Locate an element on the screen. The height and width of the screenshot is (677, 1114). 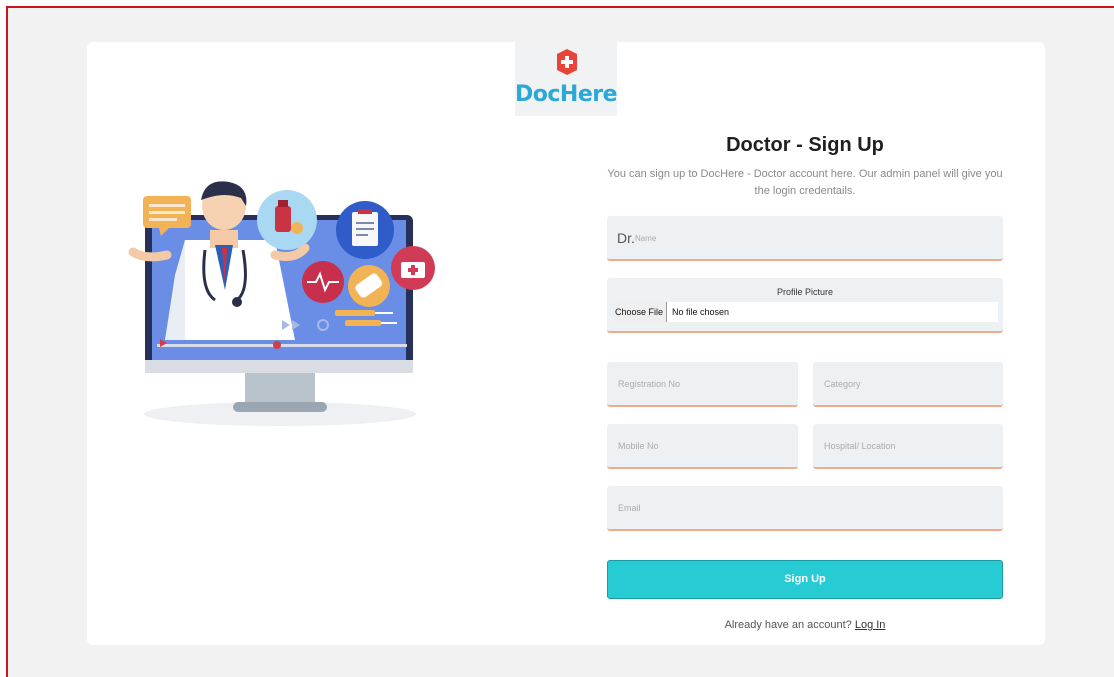
category-field is located at coordinates (908, 384).